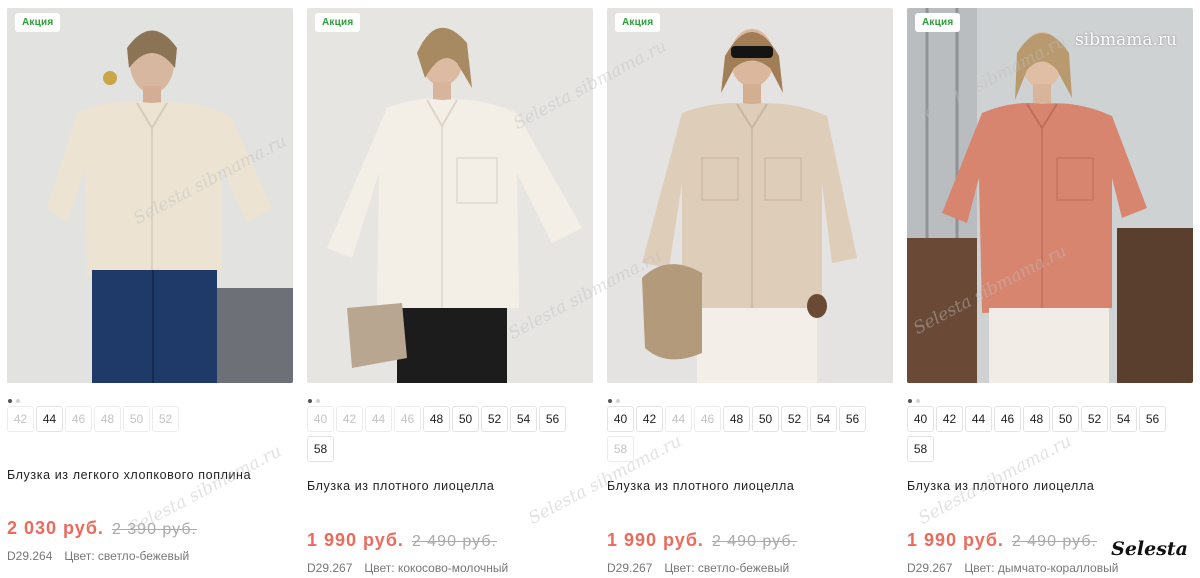  I want to click on price-block: 2 030 руб. 2 390 руб., so click(150, 528).